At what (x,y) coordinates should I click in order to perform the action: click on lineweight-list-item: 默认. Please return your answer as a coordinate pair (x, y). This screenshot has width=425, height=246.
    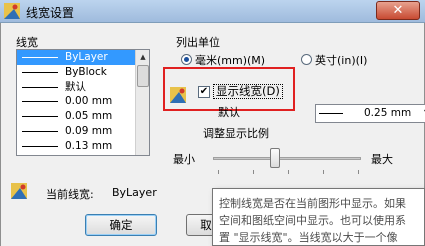
    Looking at the image, I should click on (83, 87).